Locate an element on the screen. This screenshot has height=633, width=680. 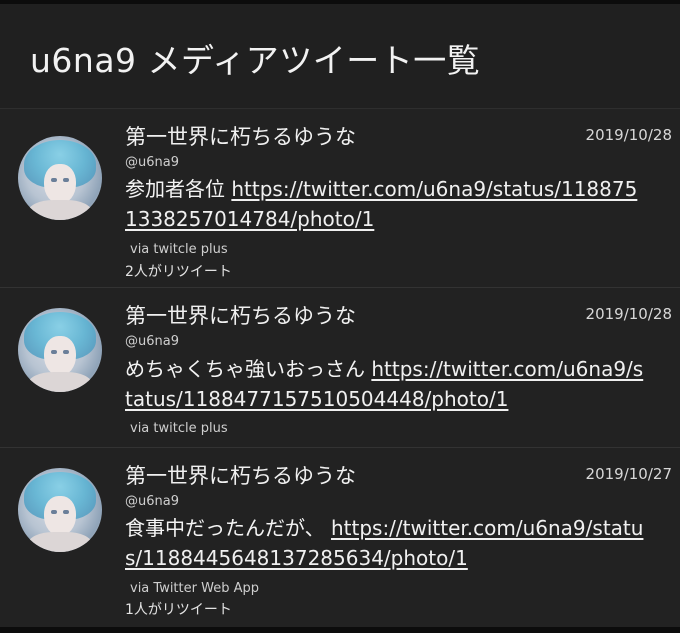
bottom-edge is located at coordinates (340, 630).